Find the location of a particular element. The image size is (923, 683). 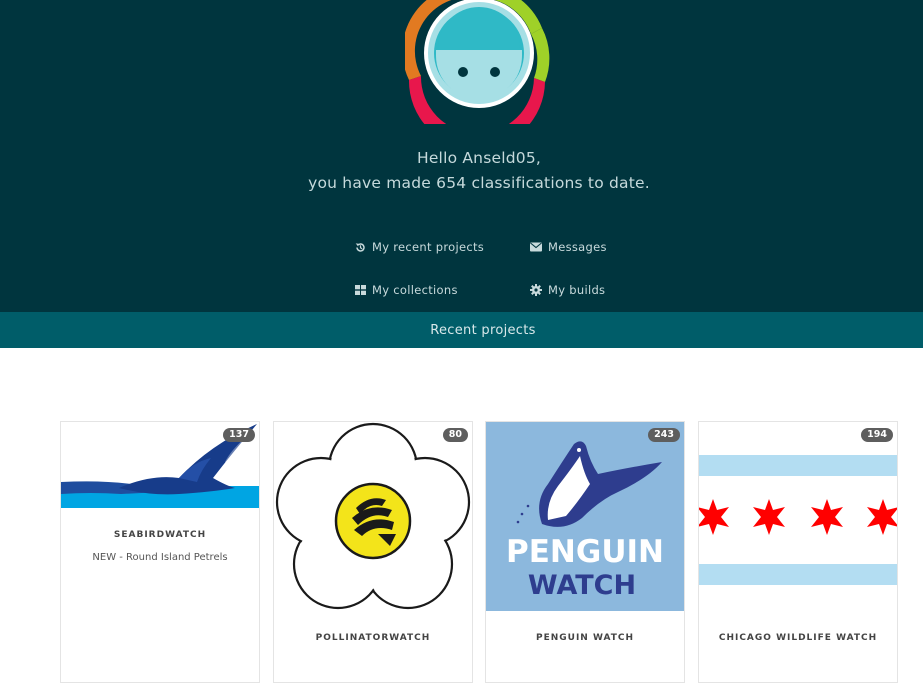

messages-link: Messages is located at coordinates (568, 247).